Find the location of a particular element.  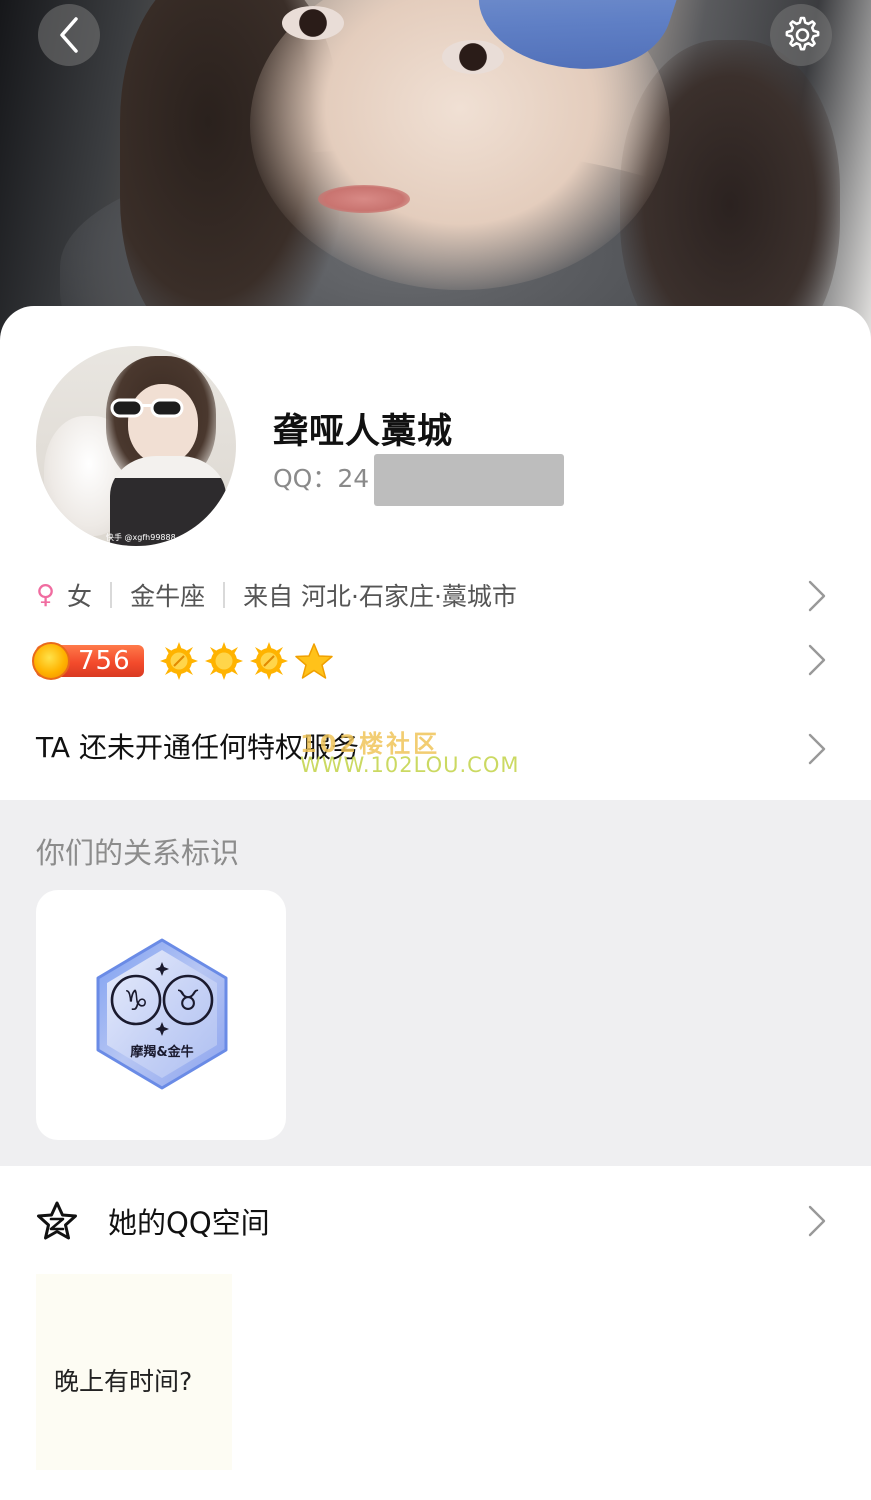

taurus-symbol: ♉ is located at coordinates (187, 1000).